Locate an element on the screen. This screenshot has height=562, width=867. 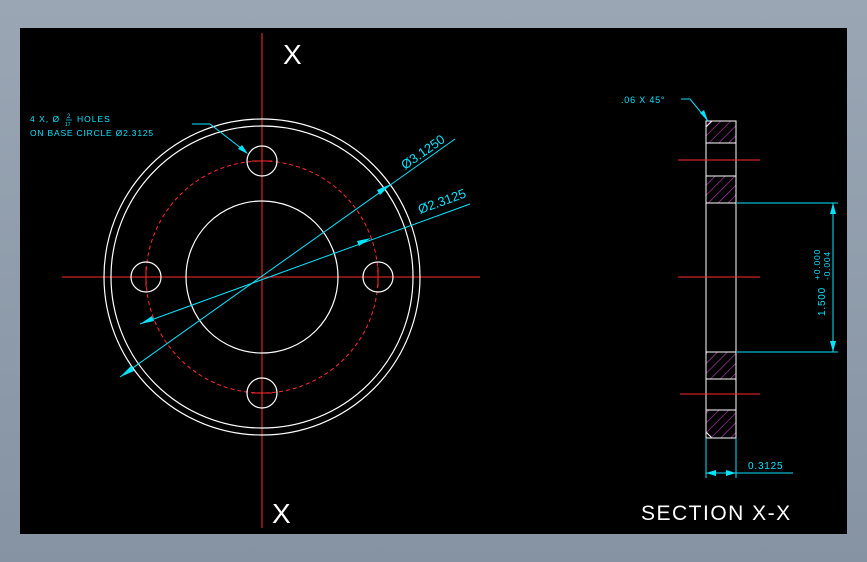
base-circle-label: Ø2.3125 is located at coordinates (442, 201).